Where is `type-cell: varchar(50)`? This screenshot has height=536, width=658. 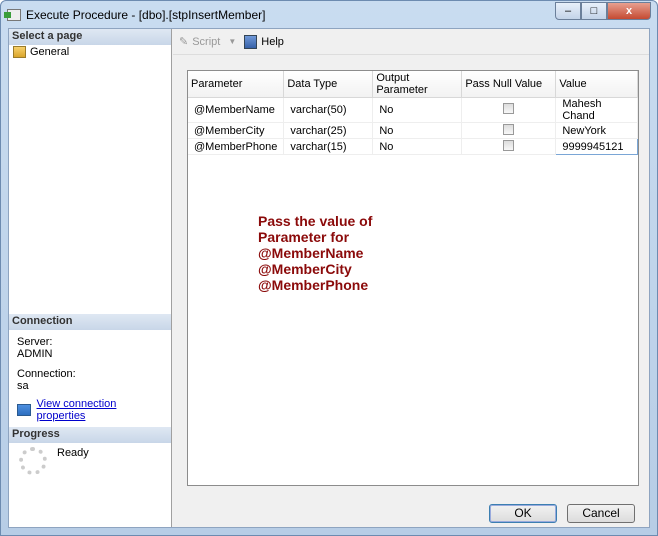 type-cell: varchar(50) is located at coordinates (328, 110).